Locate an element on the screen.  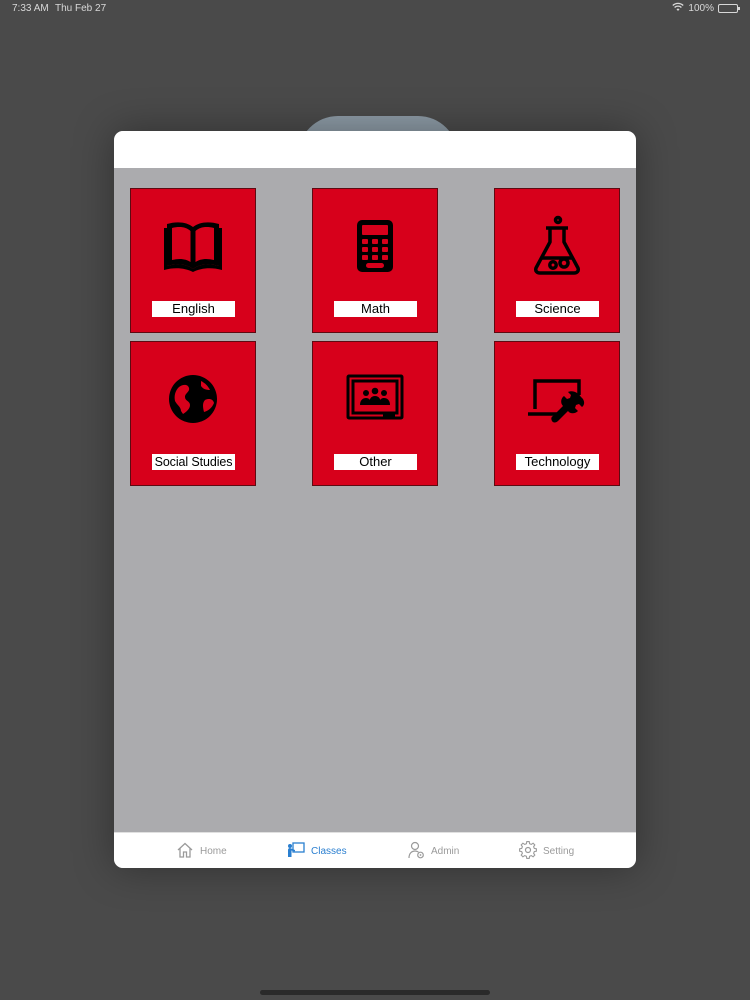
tab-setting: Setting is located at coordinates (546, 850).